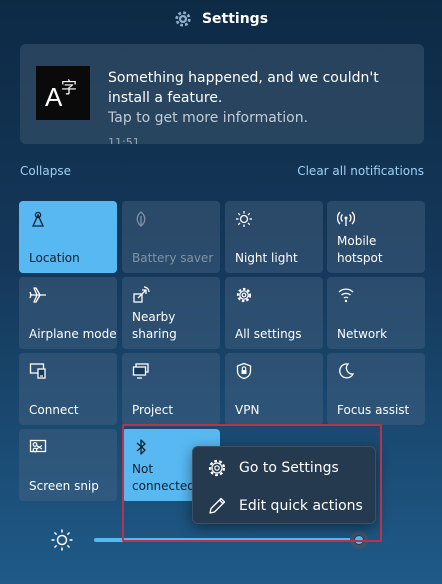  I want to click on tile-label: All settings, so click(268, 334).